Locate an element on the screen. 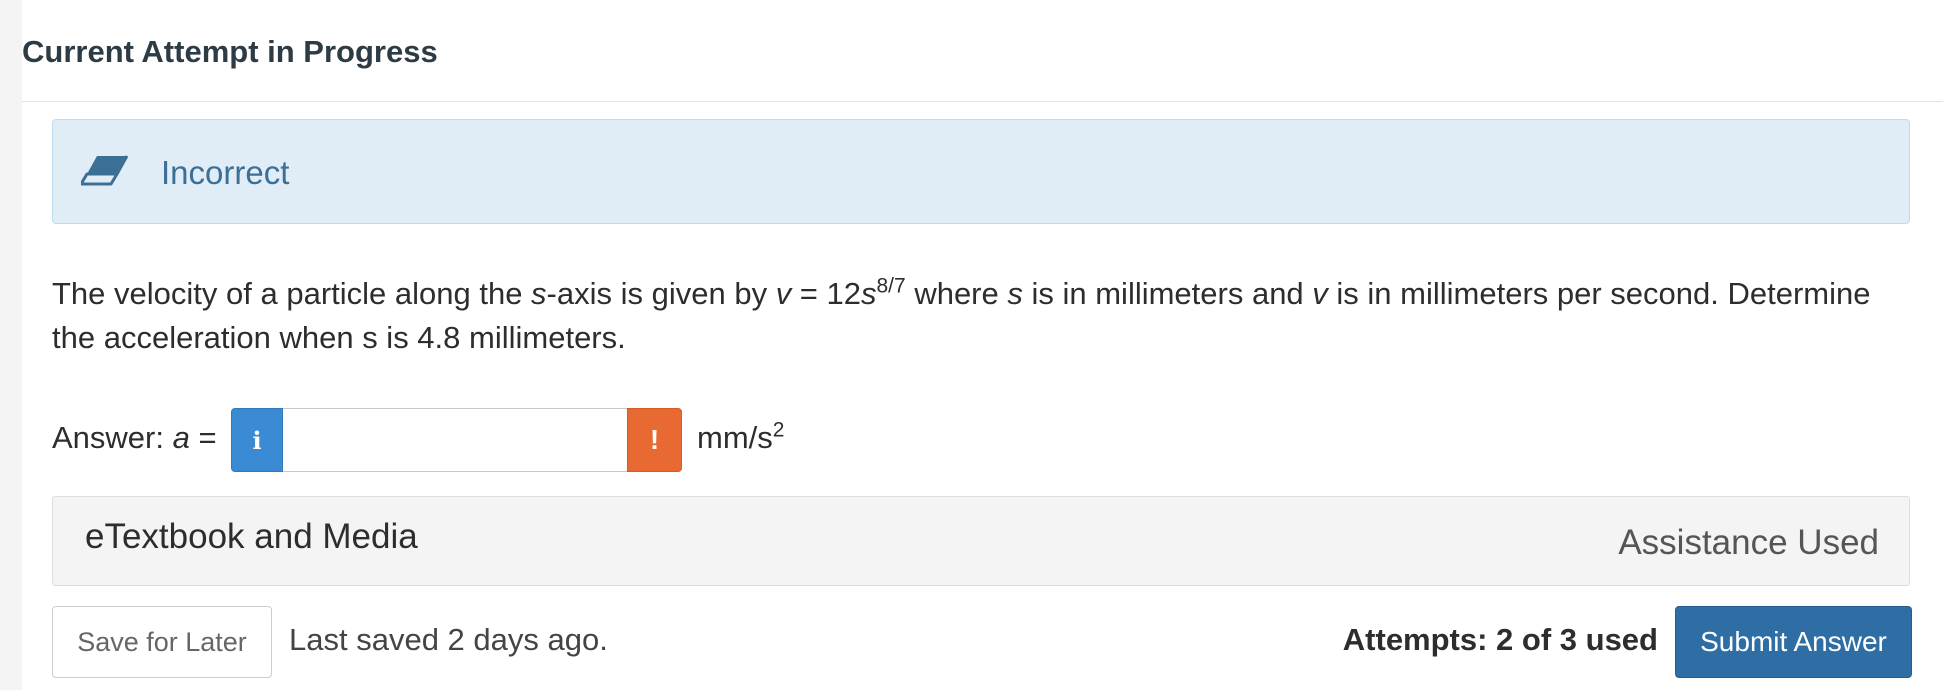 The image size is (1943, 690). answer-label-prefix: Answer: is located at coordinates (112, 437).